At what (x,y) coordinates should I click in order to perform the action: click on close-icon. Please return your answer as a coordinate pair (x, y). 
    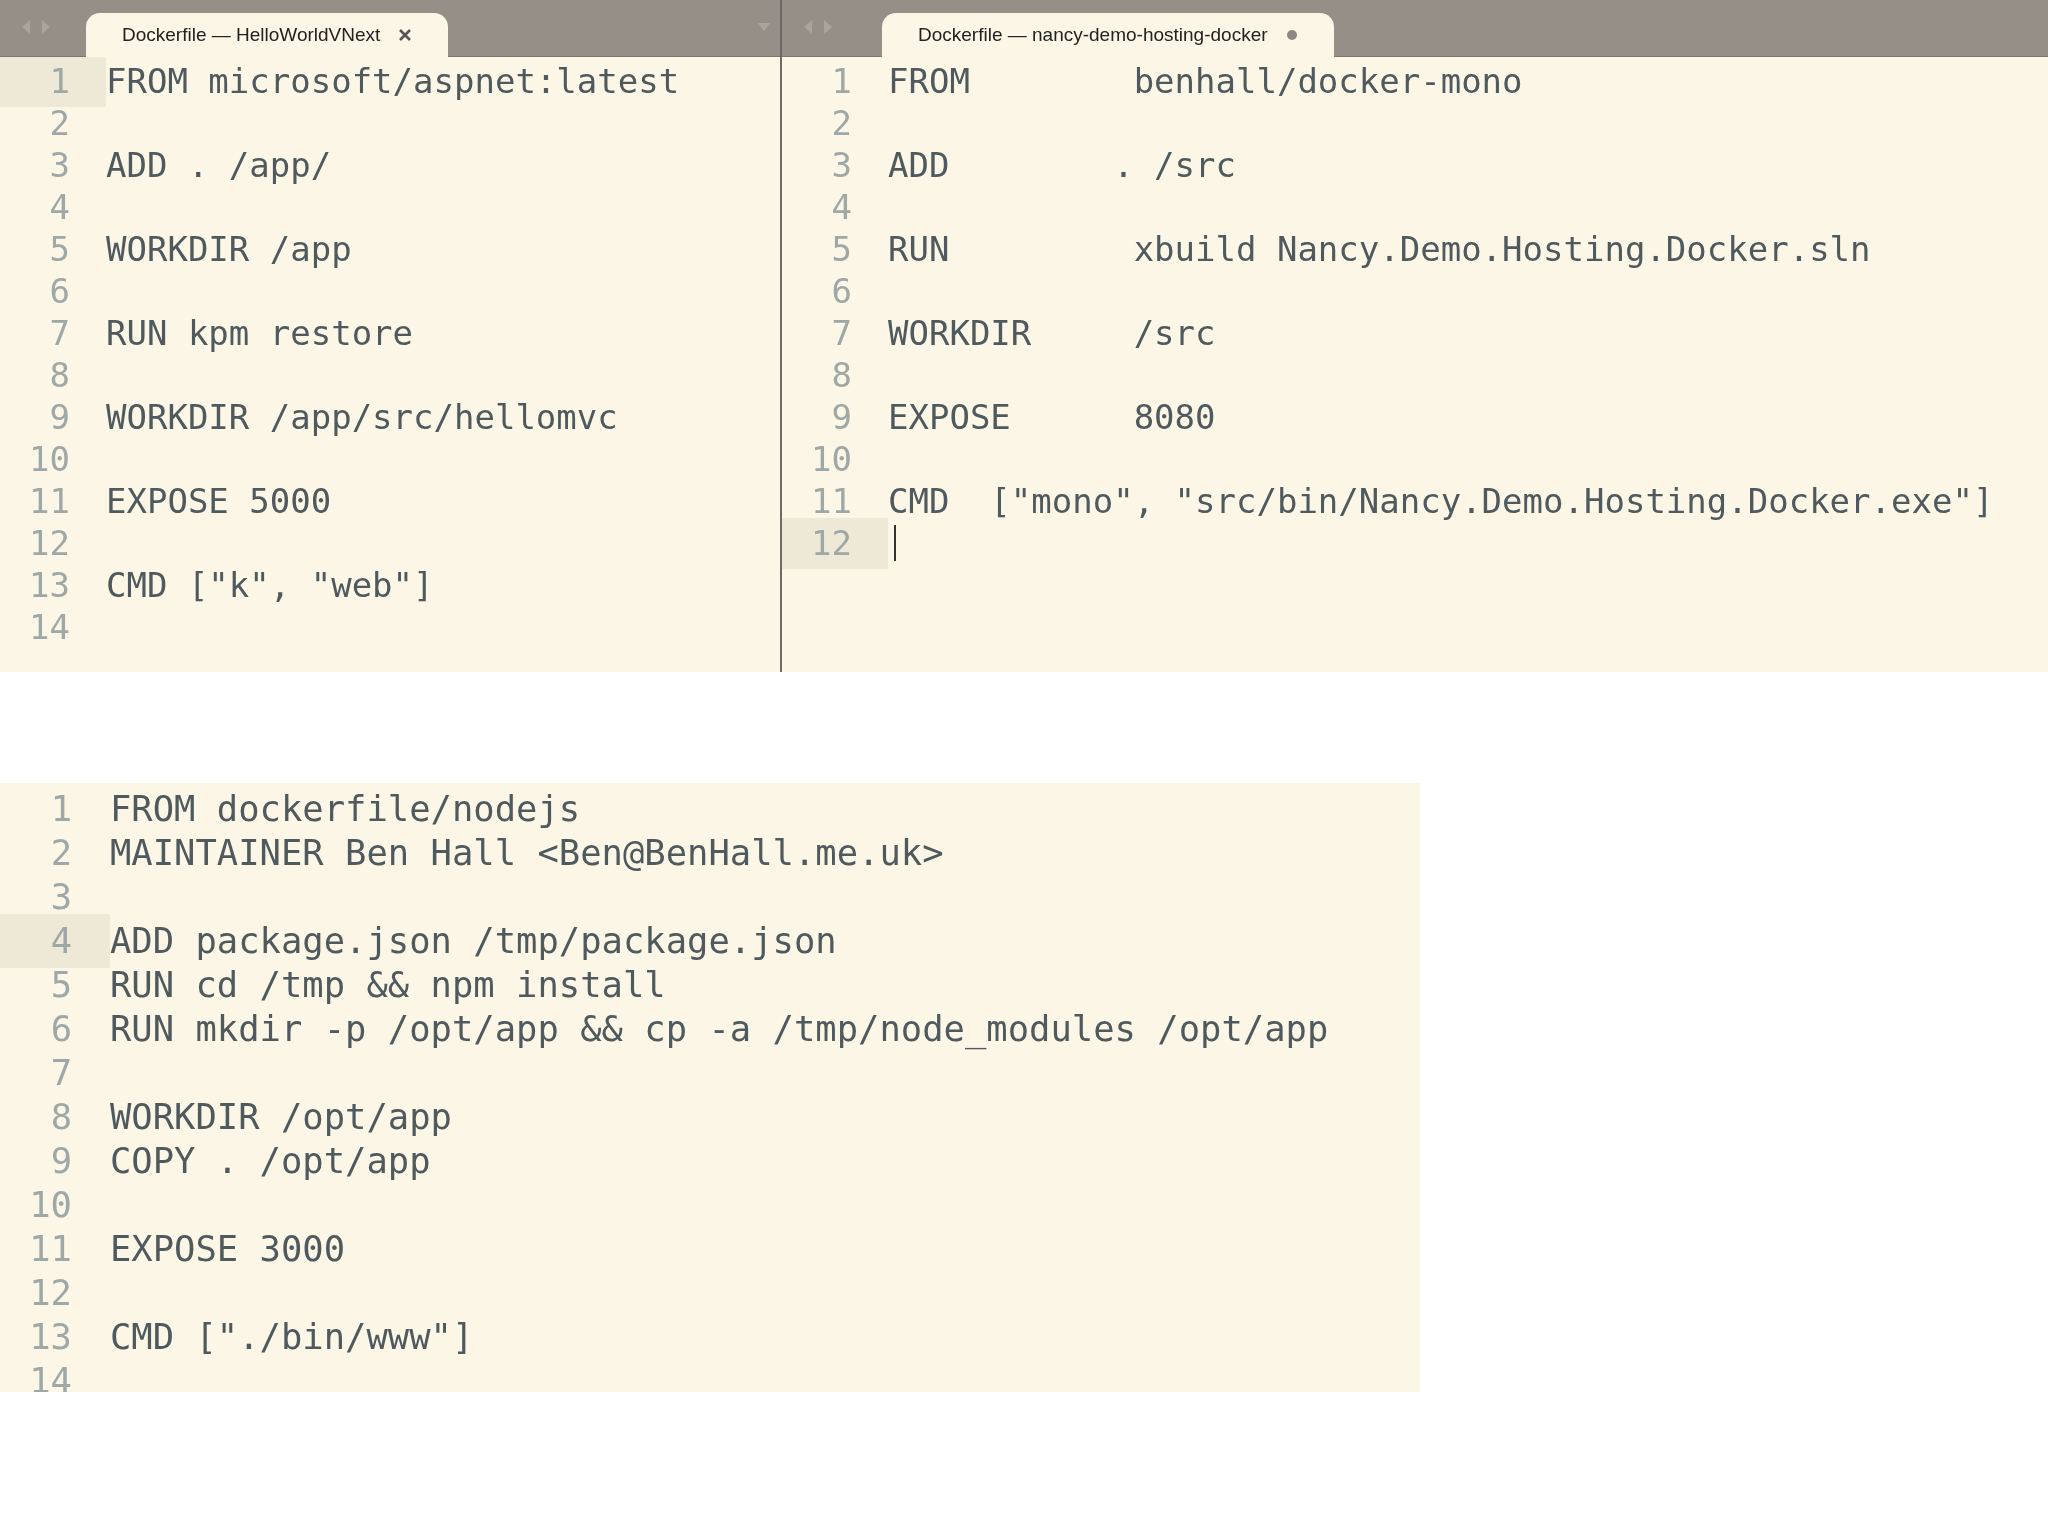
    Looking at the image, I should click on (405, 35).